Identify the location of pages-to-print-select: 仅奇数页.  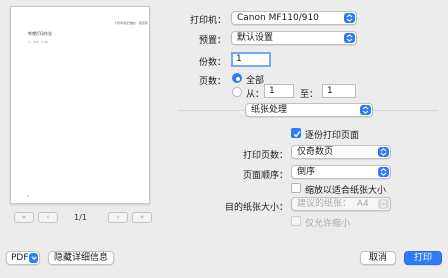
(341, 152).